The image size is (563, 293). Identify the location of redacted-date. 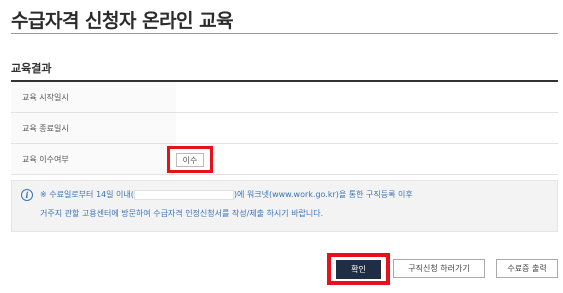
(183, 194).